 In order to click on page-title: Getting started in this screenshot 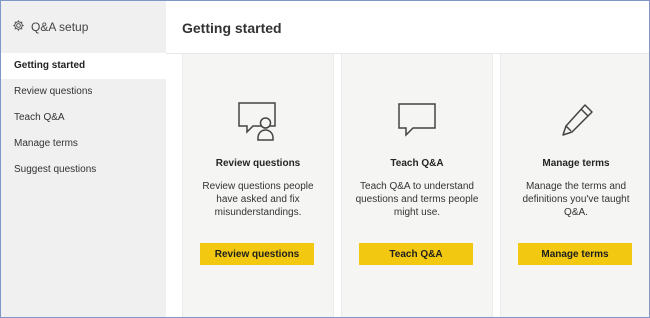, I will do `click(232, 28)`.